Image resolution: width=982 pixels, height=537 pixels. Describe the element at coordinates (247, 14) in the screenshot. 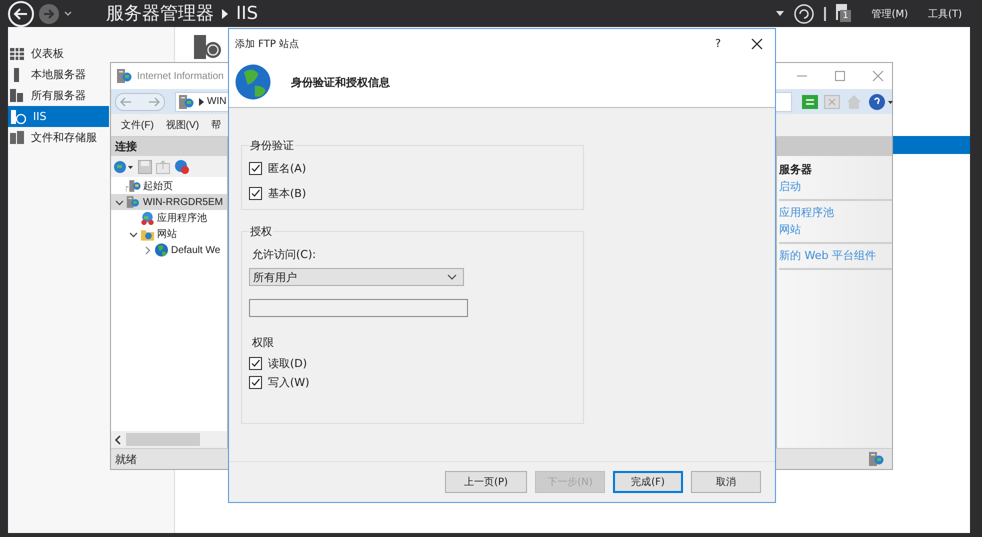

I see `breadcrumb-item: IIS` at that location.